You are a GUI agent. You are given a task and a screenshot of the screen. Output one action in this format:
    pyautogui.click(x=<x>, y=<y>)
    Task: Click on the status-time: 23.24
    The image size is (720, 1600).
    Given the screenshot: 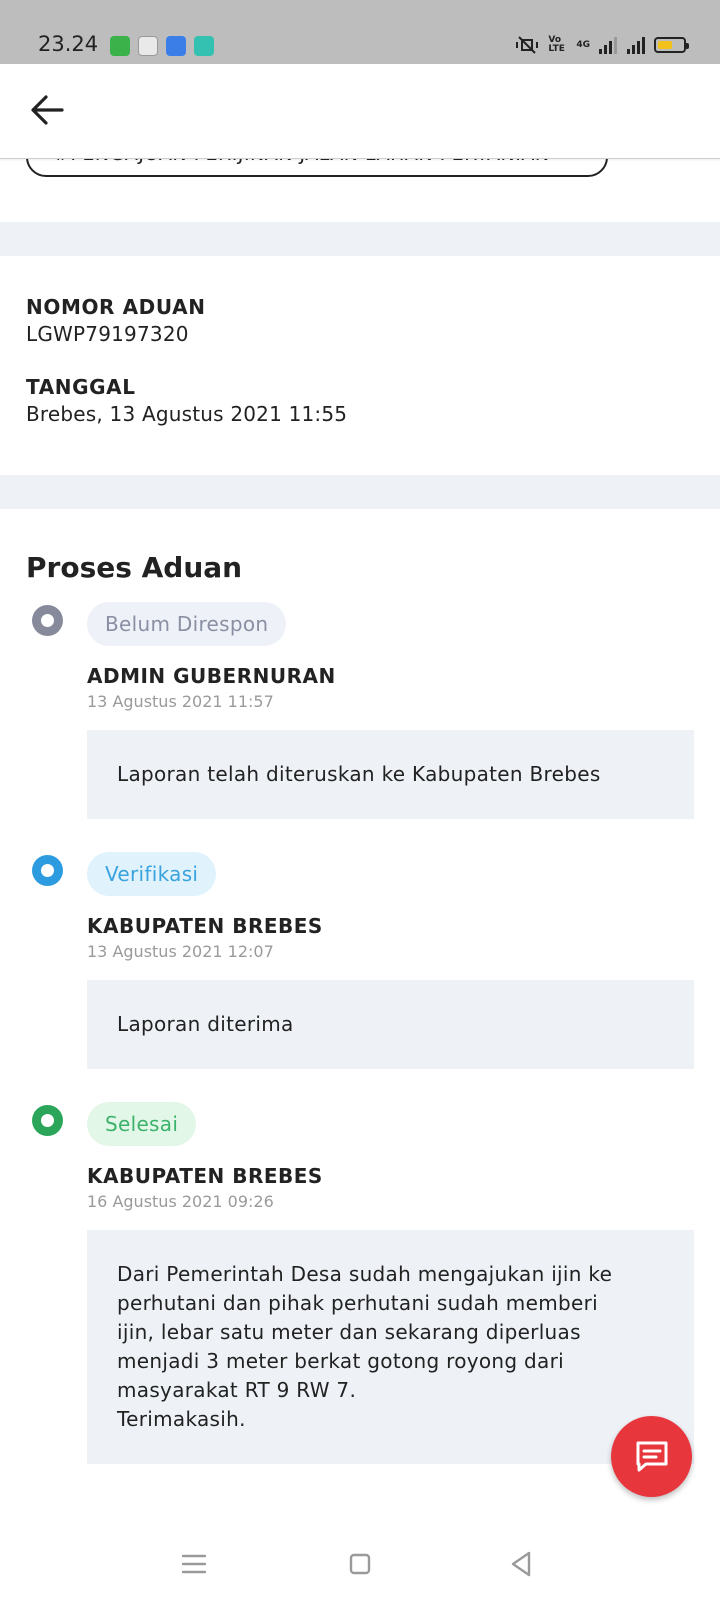 What is the action you would take?
    pyautogui.click(x=68, y=44)
    